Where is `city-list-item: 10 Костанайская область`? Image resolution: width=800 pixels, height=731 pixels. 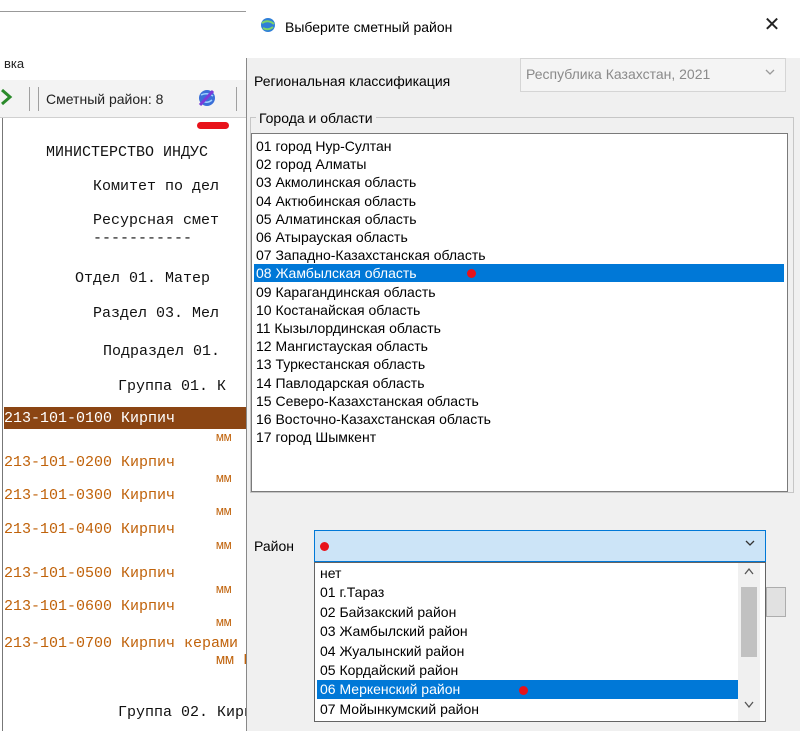 city-list-item: 10 Костанайская область is located at coordinates (520, 310).